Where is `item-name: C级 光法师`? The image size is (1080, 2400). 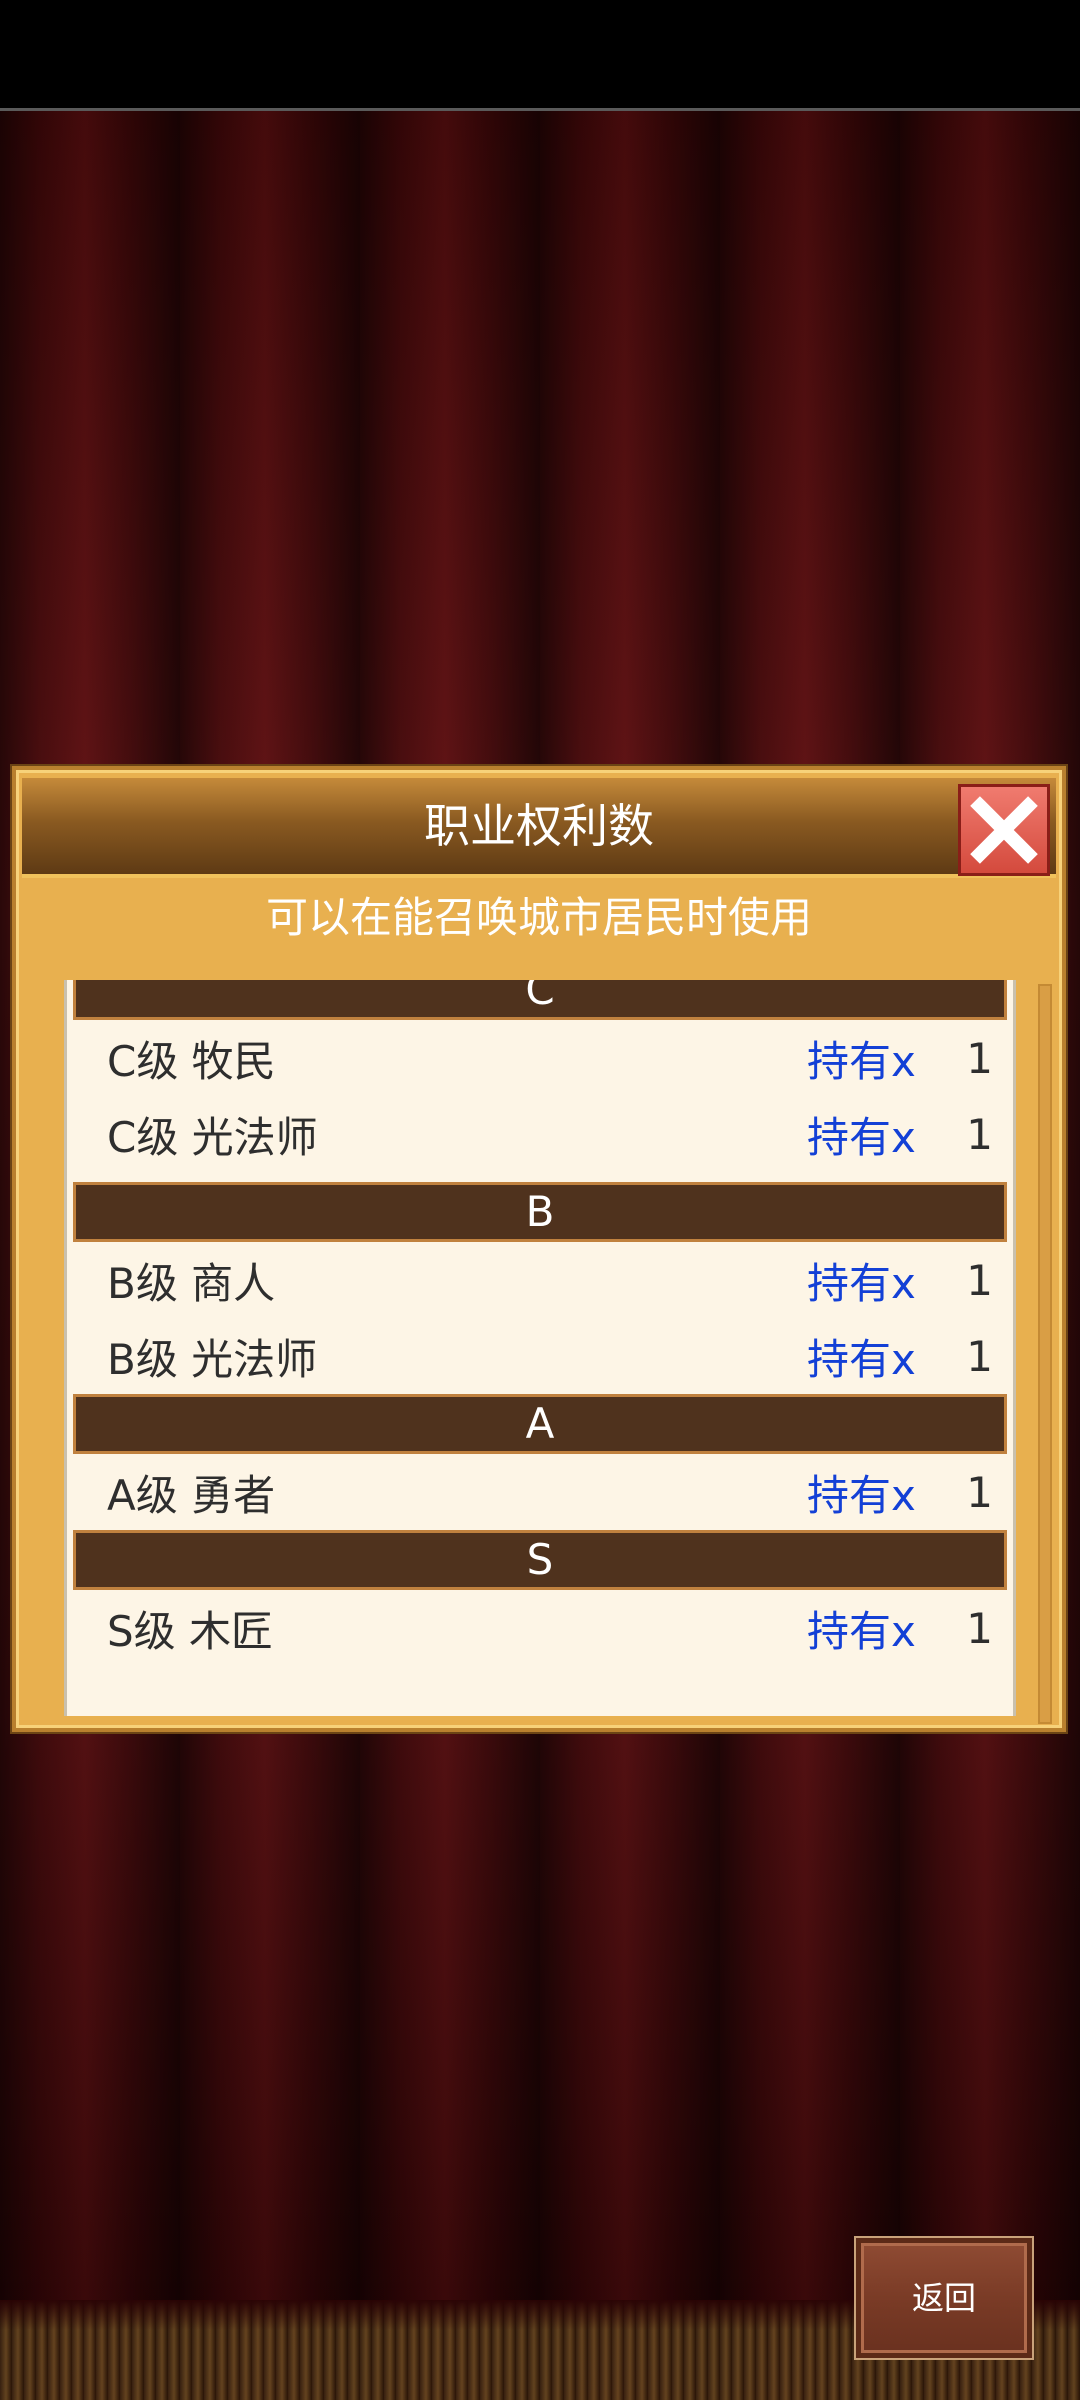 item-name: C级 光法师 is located at coordinates (212, 1137).